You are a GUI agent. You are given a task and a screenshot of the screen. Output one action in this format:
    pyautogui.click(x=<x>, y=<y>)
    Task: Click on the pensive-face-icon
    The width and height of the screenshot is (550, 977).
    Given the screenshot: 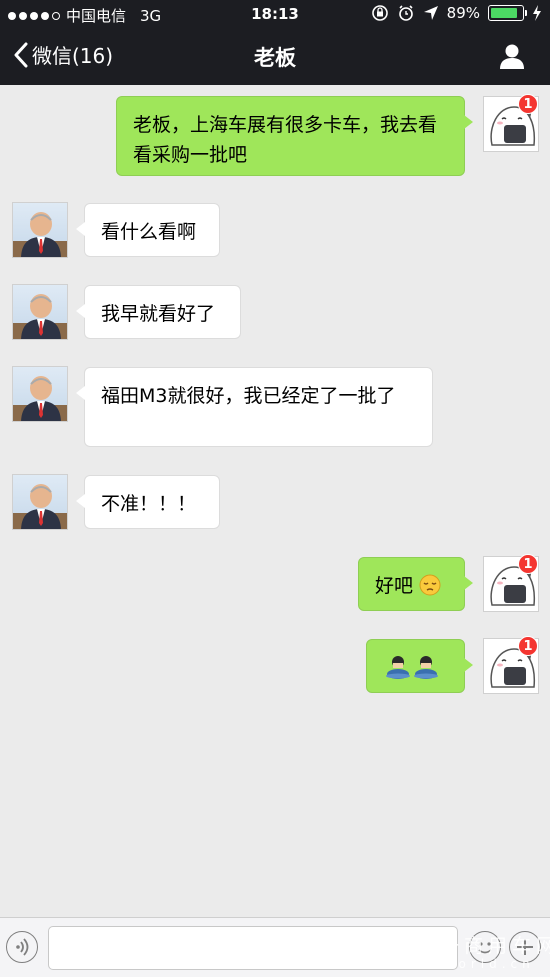 What is the action you would take?
    pyautogui.click(x=430, y=585)
    